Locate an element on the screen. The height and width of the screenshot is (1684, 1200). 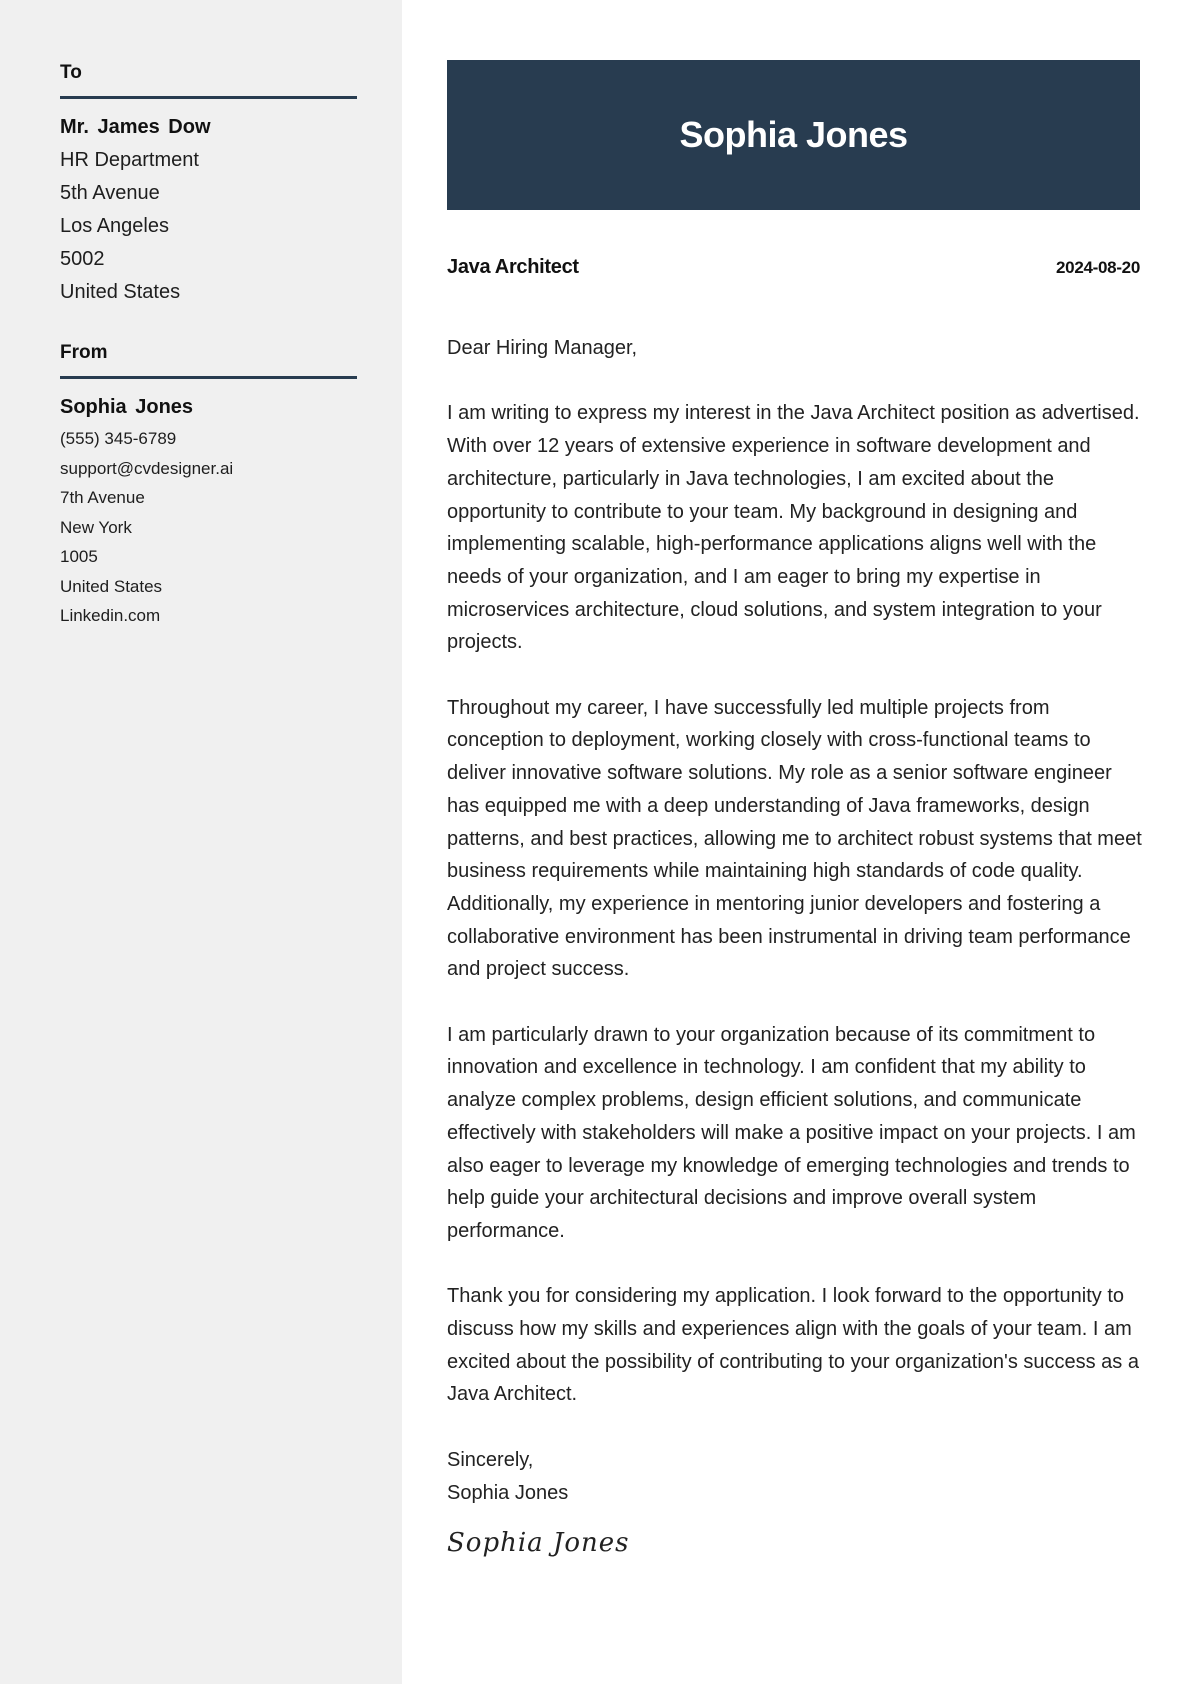
sender-postcode: 1005 is located at coordinates (79, 556).